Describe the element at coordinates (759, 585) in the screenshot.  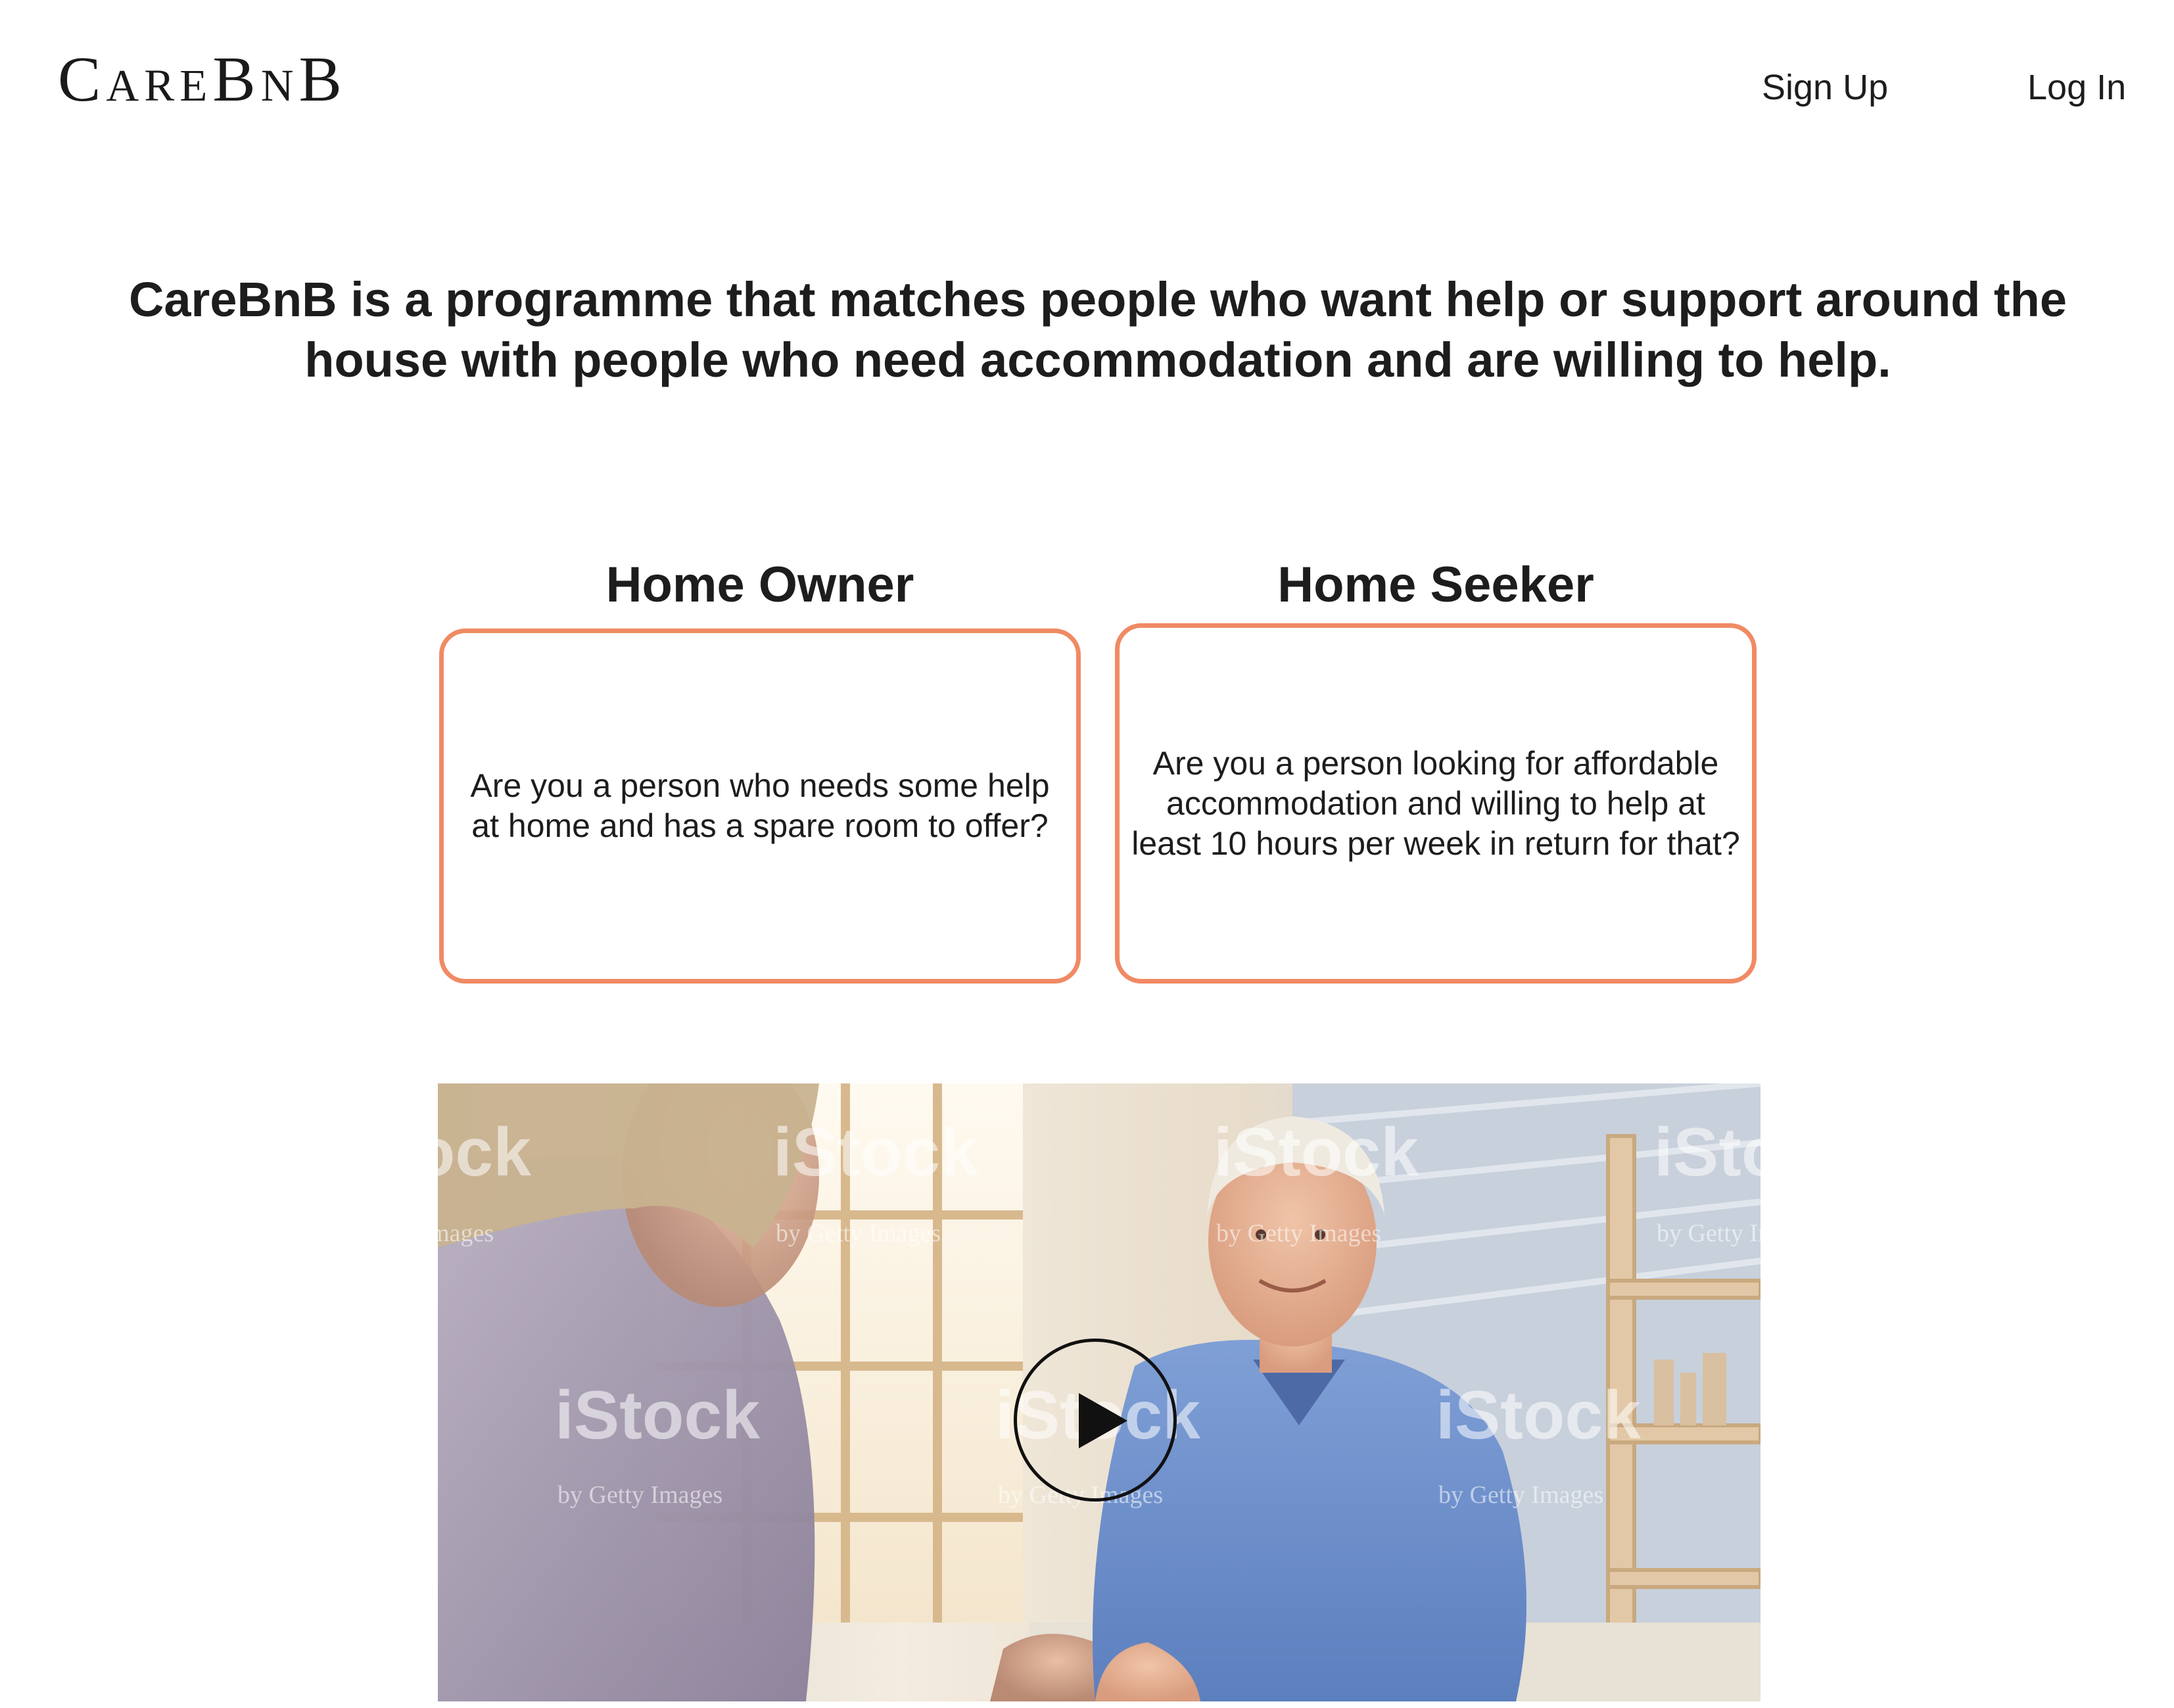
I see `home-owner-title: Home Owner` at that location.